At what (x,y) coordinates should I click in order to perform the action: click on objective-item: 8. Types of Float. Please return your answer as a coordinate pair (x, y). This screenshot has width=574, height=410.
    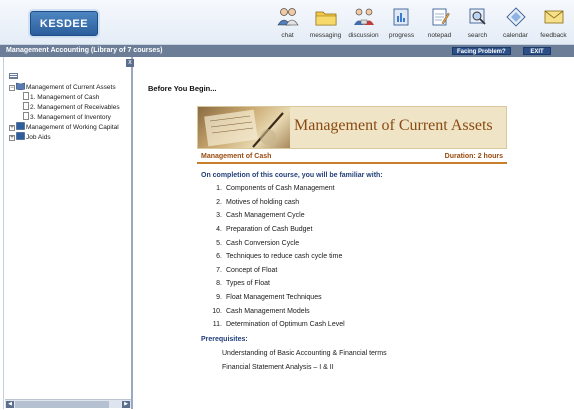
    Looking at the image, I should click on (276, 286).